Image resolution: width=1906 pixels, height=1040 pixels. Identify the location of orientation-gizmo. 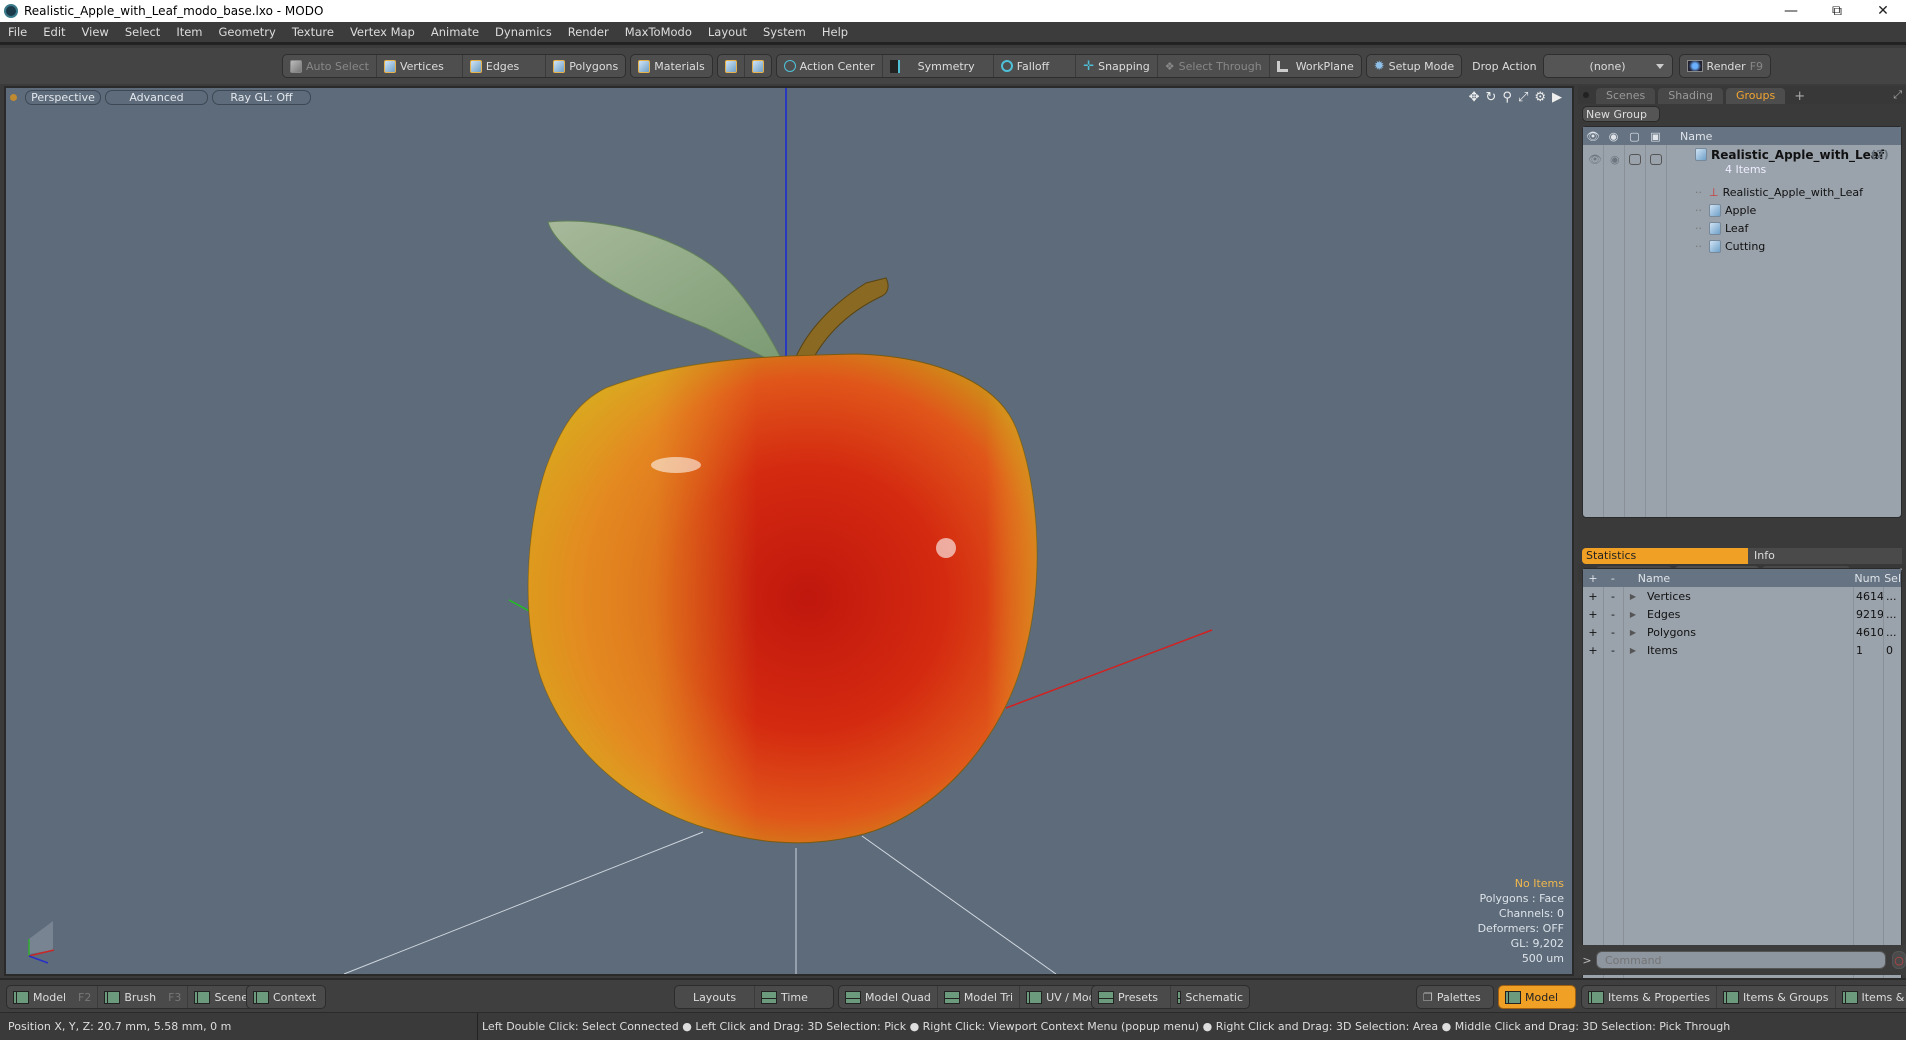
(41, 942).